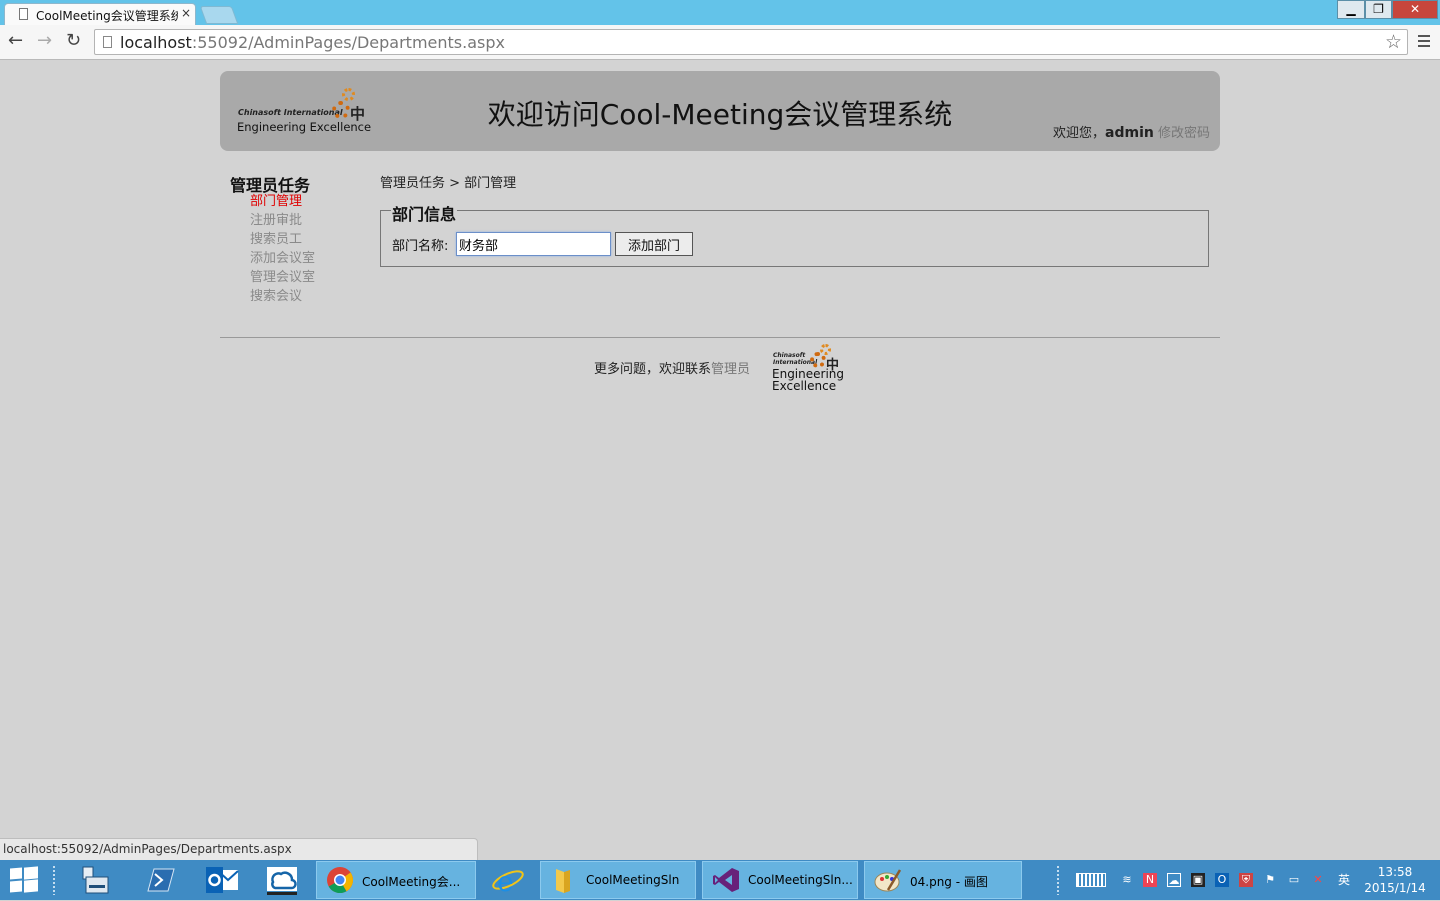 The image size is (1440, 901). I want to click on username: admin, so click(1129, 133).